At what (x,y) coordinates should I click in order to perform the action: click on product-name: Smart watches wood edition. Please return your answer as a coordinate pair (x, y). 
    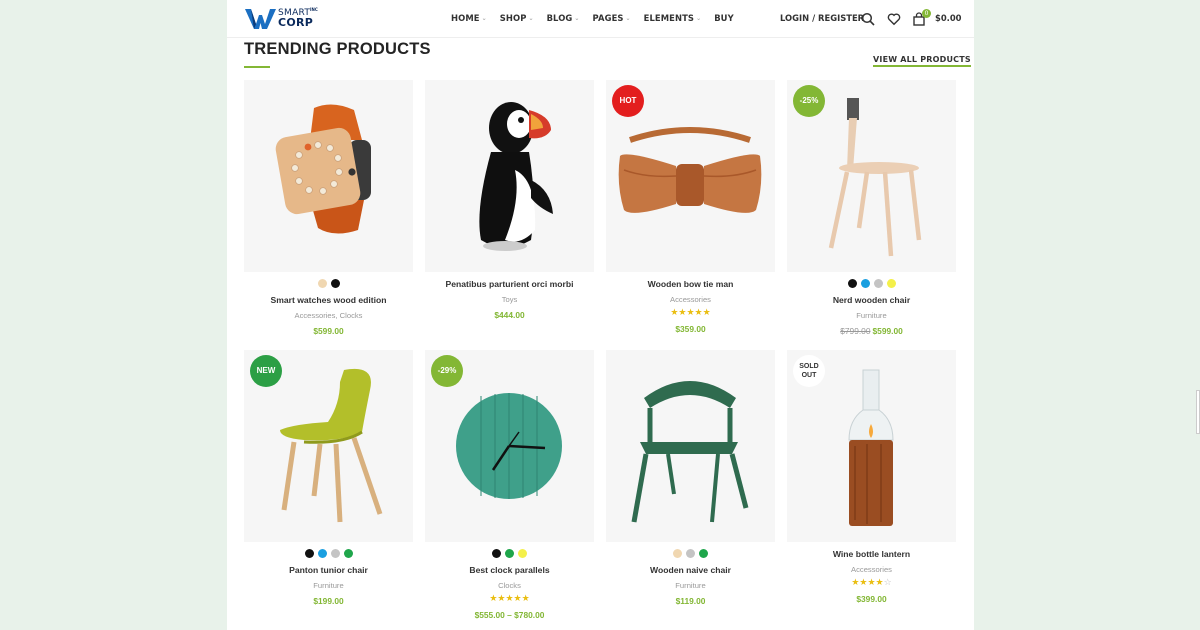
    Looking at the image, I should click on (328, 300).